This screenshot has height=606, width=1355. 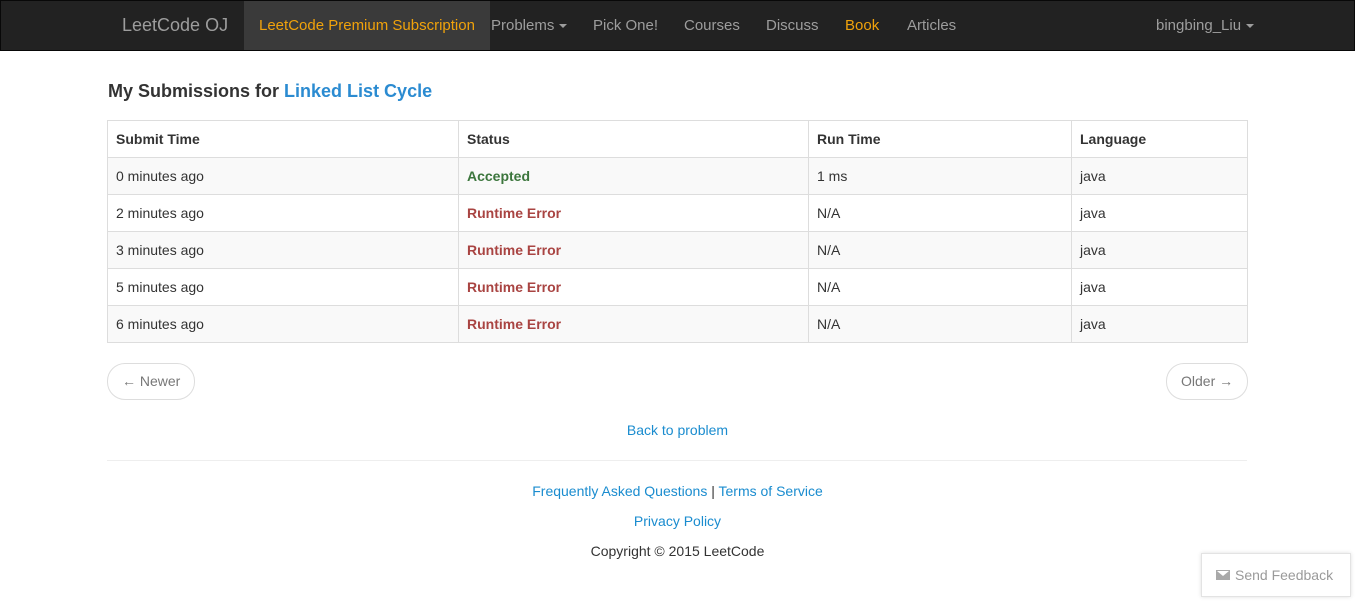 What do you see at coordinates (283, 250) in the screenshot?
I see `cell-submit-time: 3 minutes ago` at bounding box center [283, 250].